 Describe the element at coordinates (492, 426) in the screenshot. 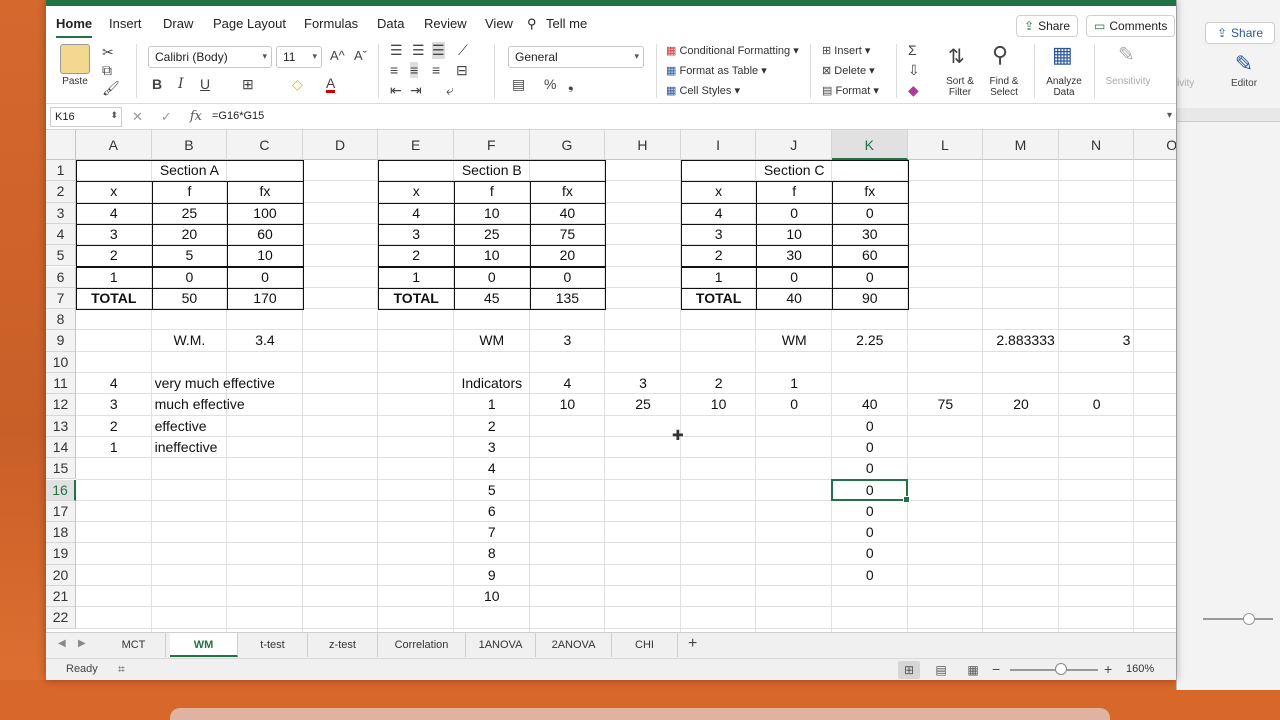

I see `cell-f13: 2` at that location.